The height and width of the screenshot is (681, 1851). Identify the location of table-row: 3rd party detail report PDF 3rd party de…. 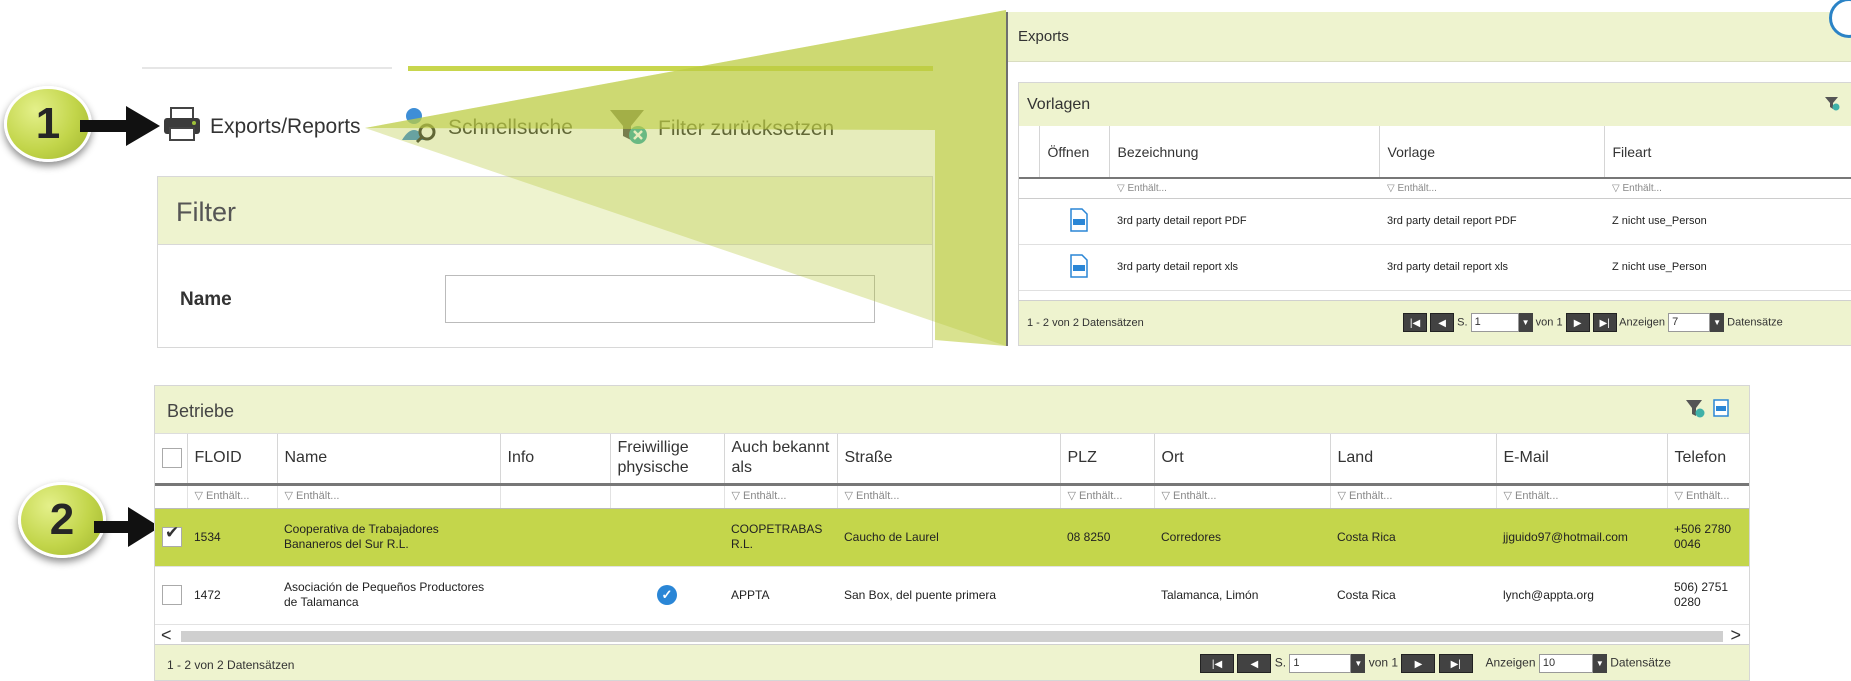
(1435, 221).